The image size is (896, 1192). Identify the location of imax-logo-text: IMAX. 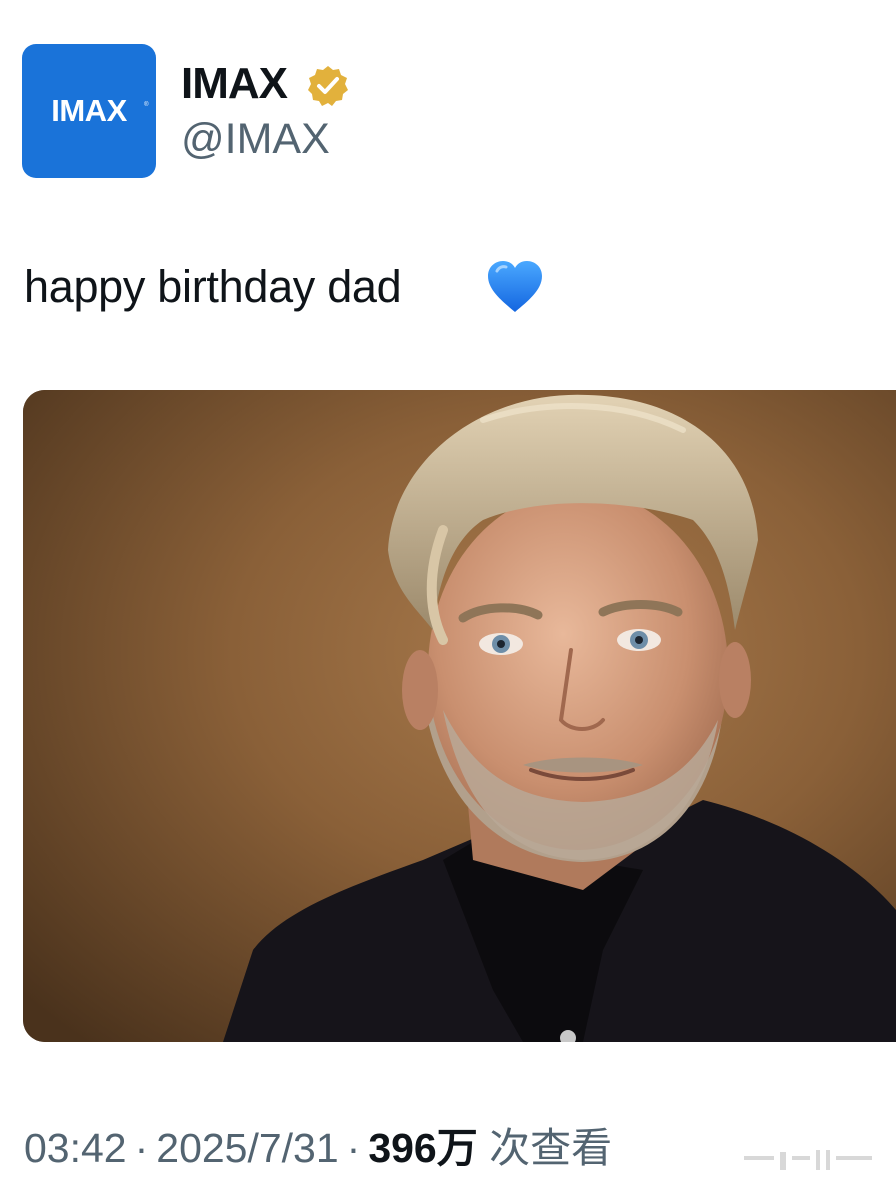
(89, 110).